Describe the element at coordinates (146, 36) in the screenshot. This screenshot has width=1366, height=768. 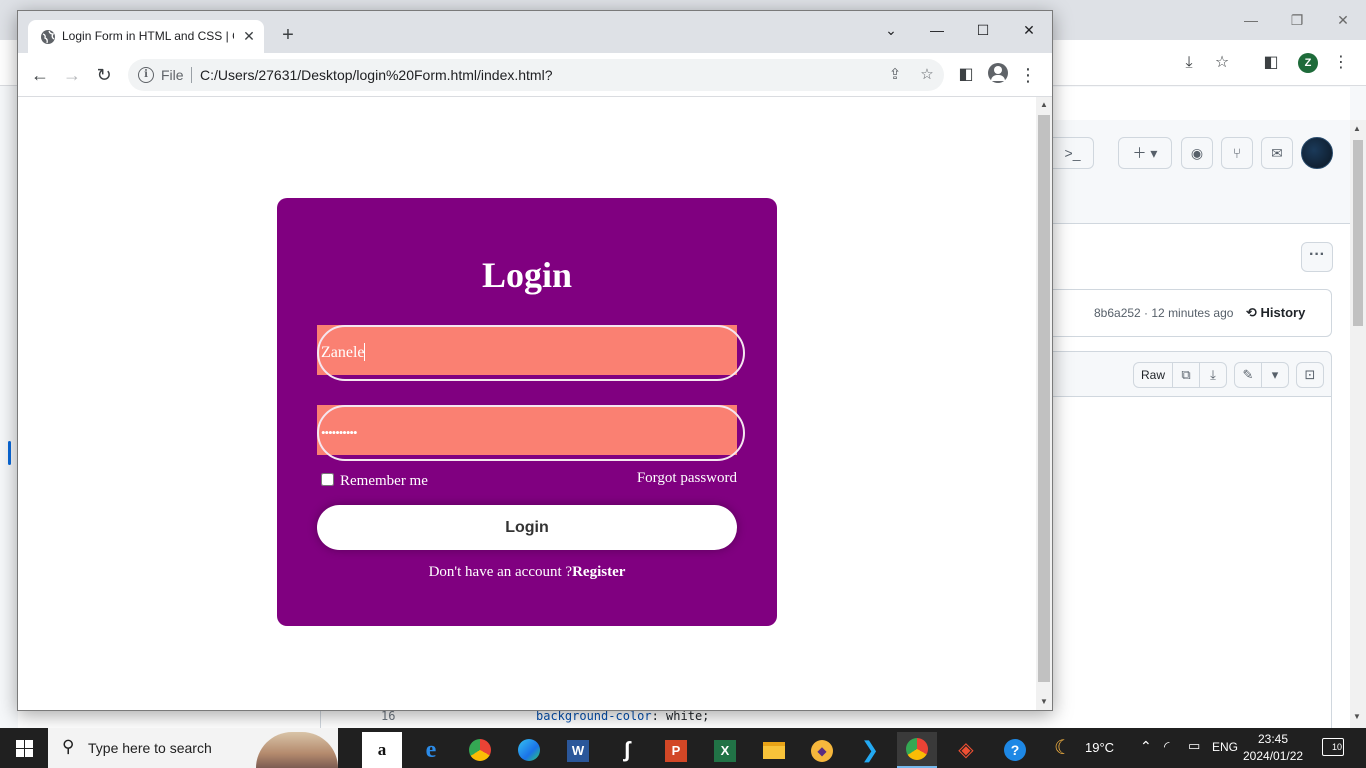
I see `tab-login-form: Login Form in HTML and CSS | C ✕` at that location.